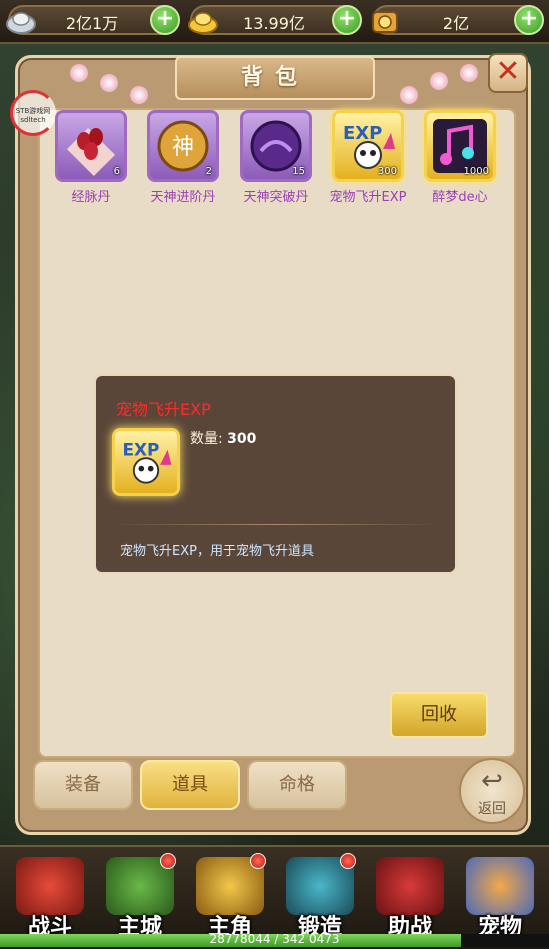 This screenshot has width=549, height=949. Describe the element at coordinates (492, 781) in the screenshot. I see `back-arrow-icon: ↩` at that location.